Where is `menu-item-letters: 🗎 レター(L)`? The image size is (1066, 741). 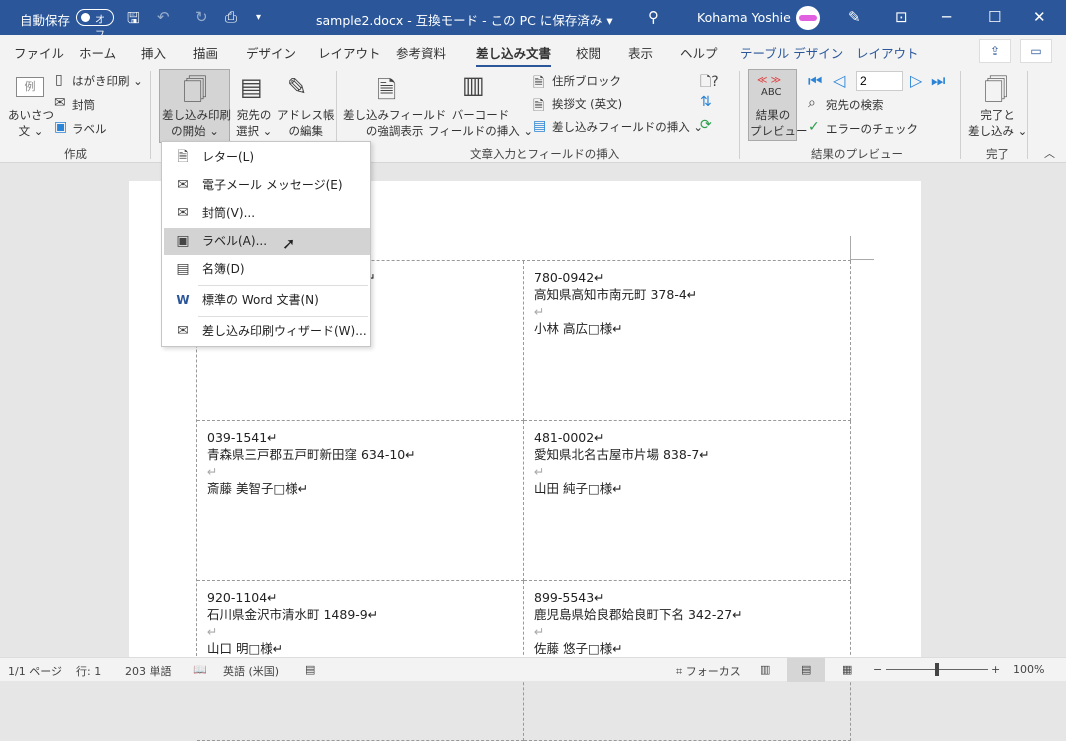
menu-item-letters: 🗎 レター(L) is located at coordinates (267, 157).